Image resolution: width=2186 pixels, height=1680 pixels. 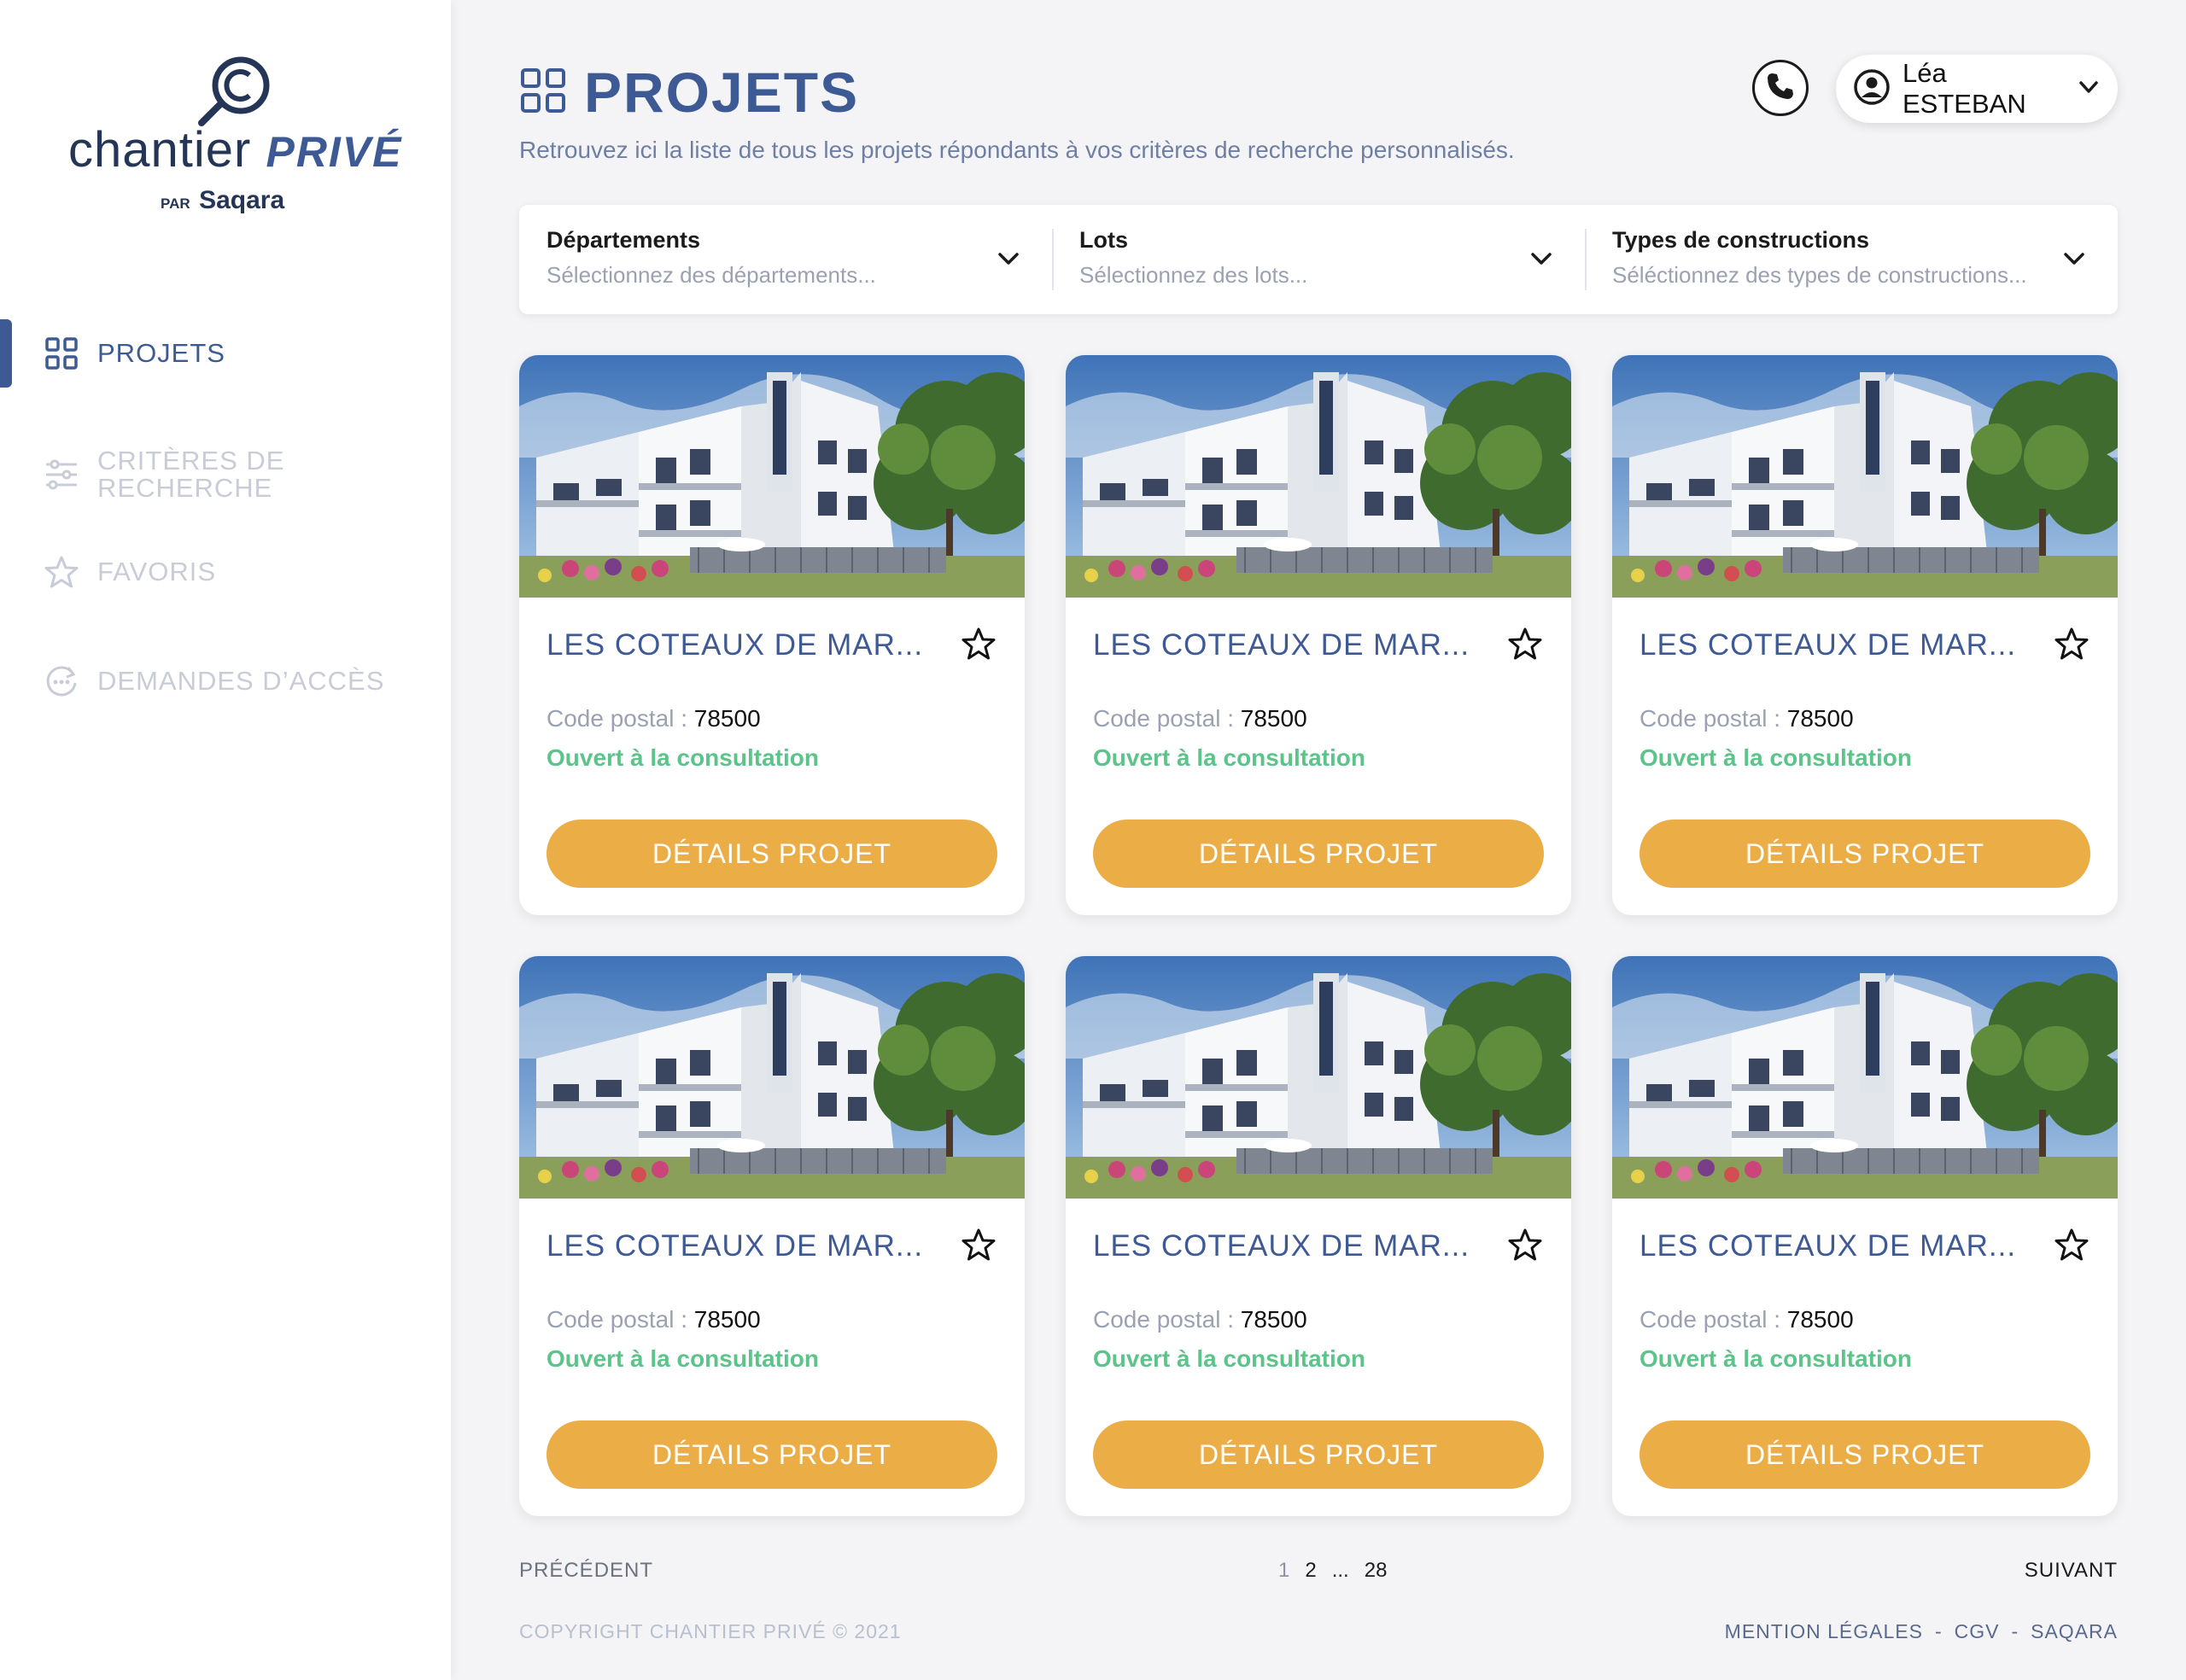 I want to click on filter-label: Départements, so click(x=623, y=240).